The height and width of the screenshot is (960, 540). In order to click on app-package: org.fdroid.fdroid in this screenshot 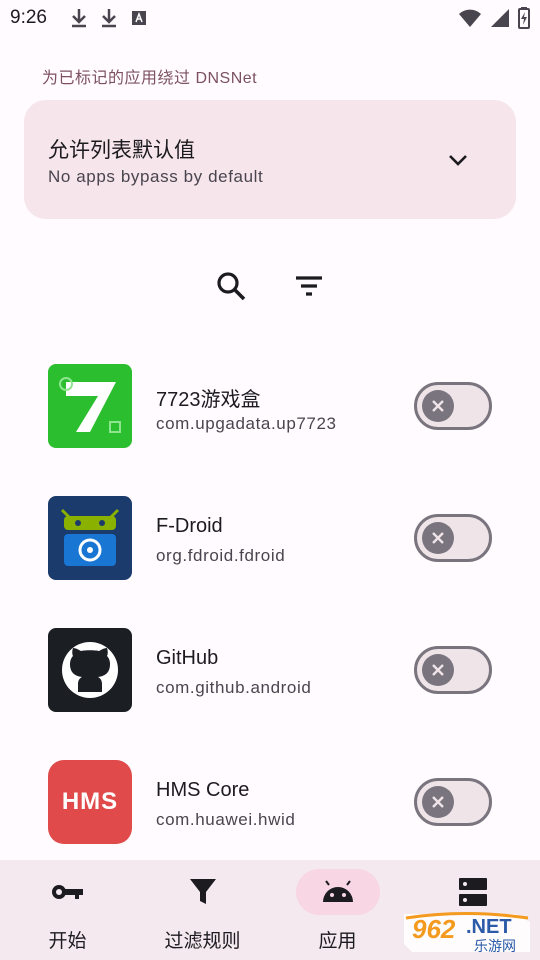, I will do `click(221, 555)`.